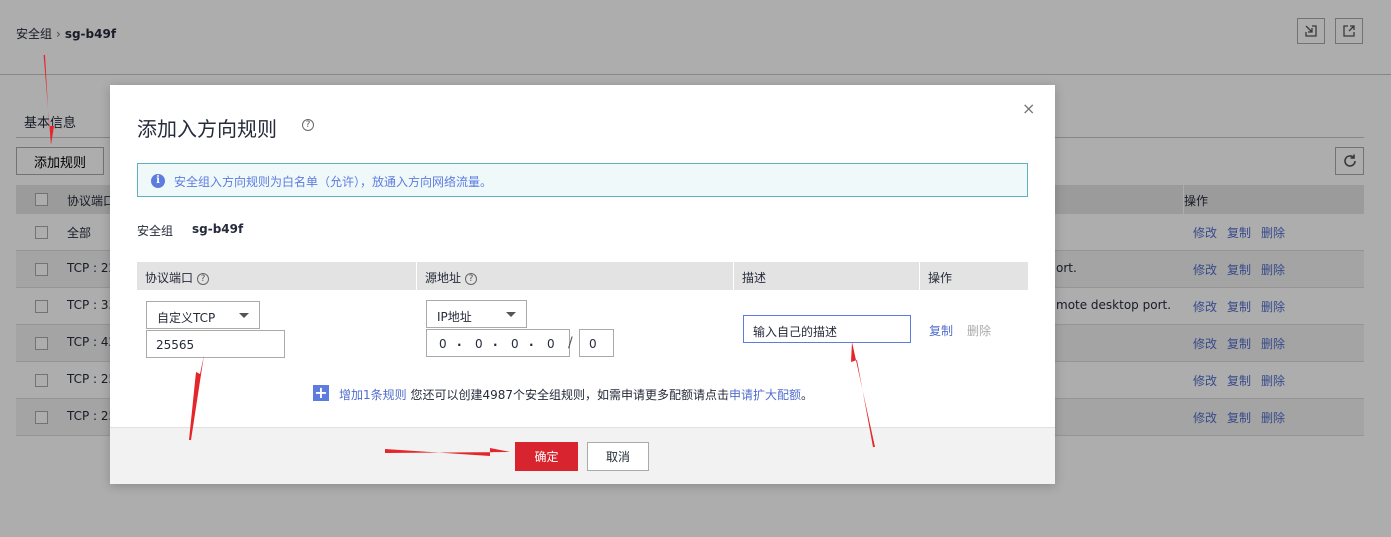 The height and width of the screenshot is (537, 1391). Describe the element at coordinates (443, 278) in the screenshot. I see `column-header-source-label: 源地址` at that location.